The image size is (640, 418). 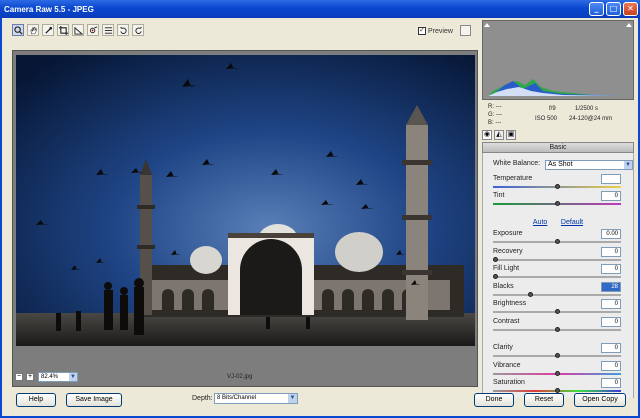 What do you see at coordinates (491, 115) in the screenshot?
I see `g-label: G:` at bounding box center [491, 115].